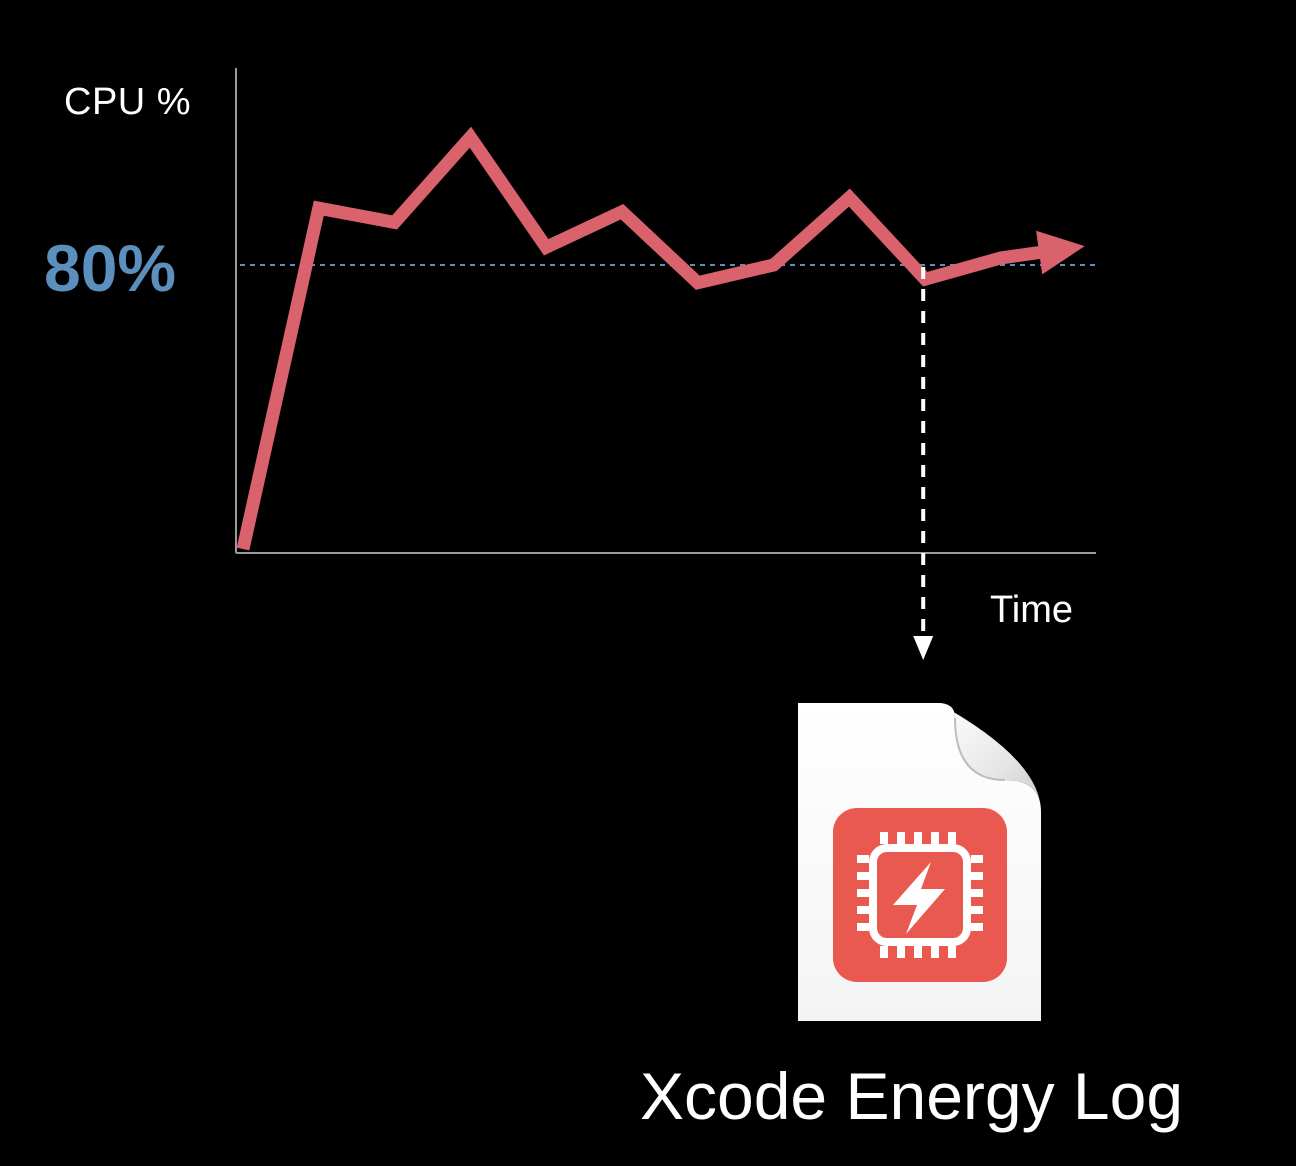 Image resolution: width=1296 pixels, height=1166 pixels. Describe the element at coordinates (1060, 252) in the screenshot. I see `series-arrowhead` at that location.